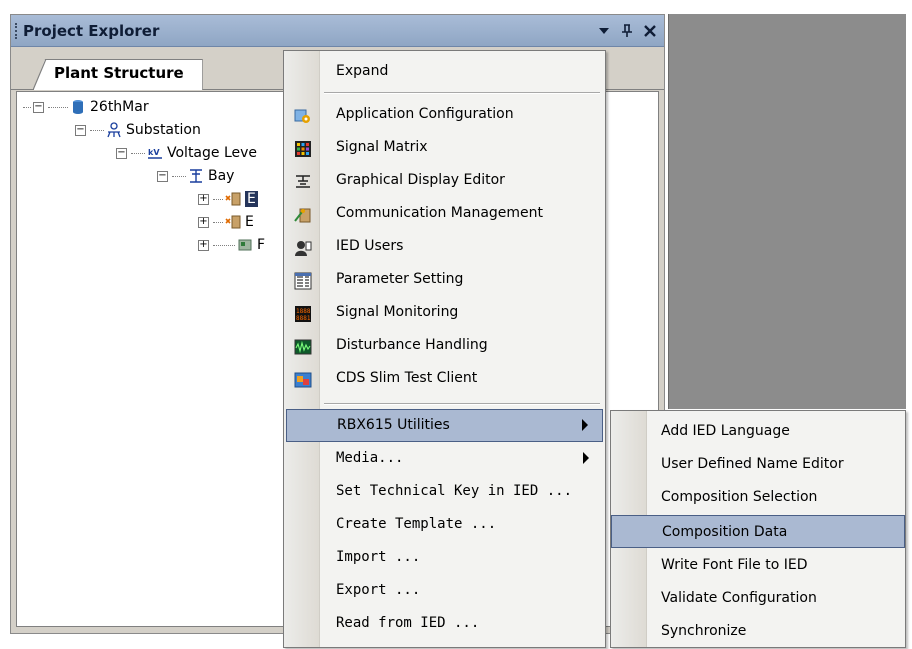  I want to click on signal-monitoring-icon: 18888881, so click(303, 314).